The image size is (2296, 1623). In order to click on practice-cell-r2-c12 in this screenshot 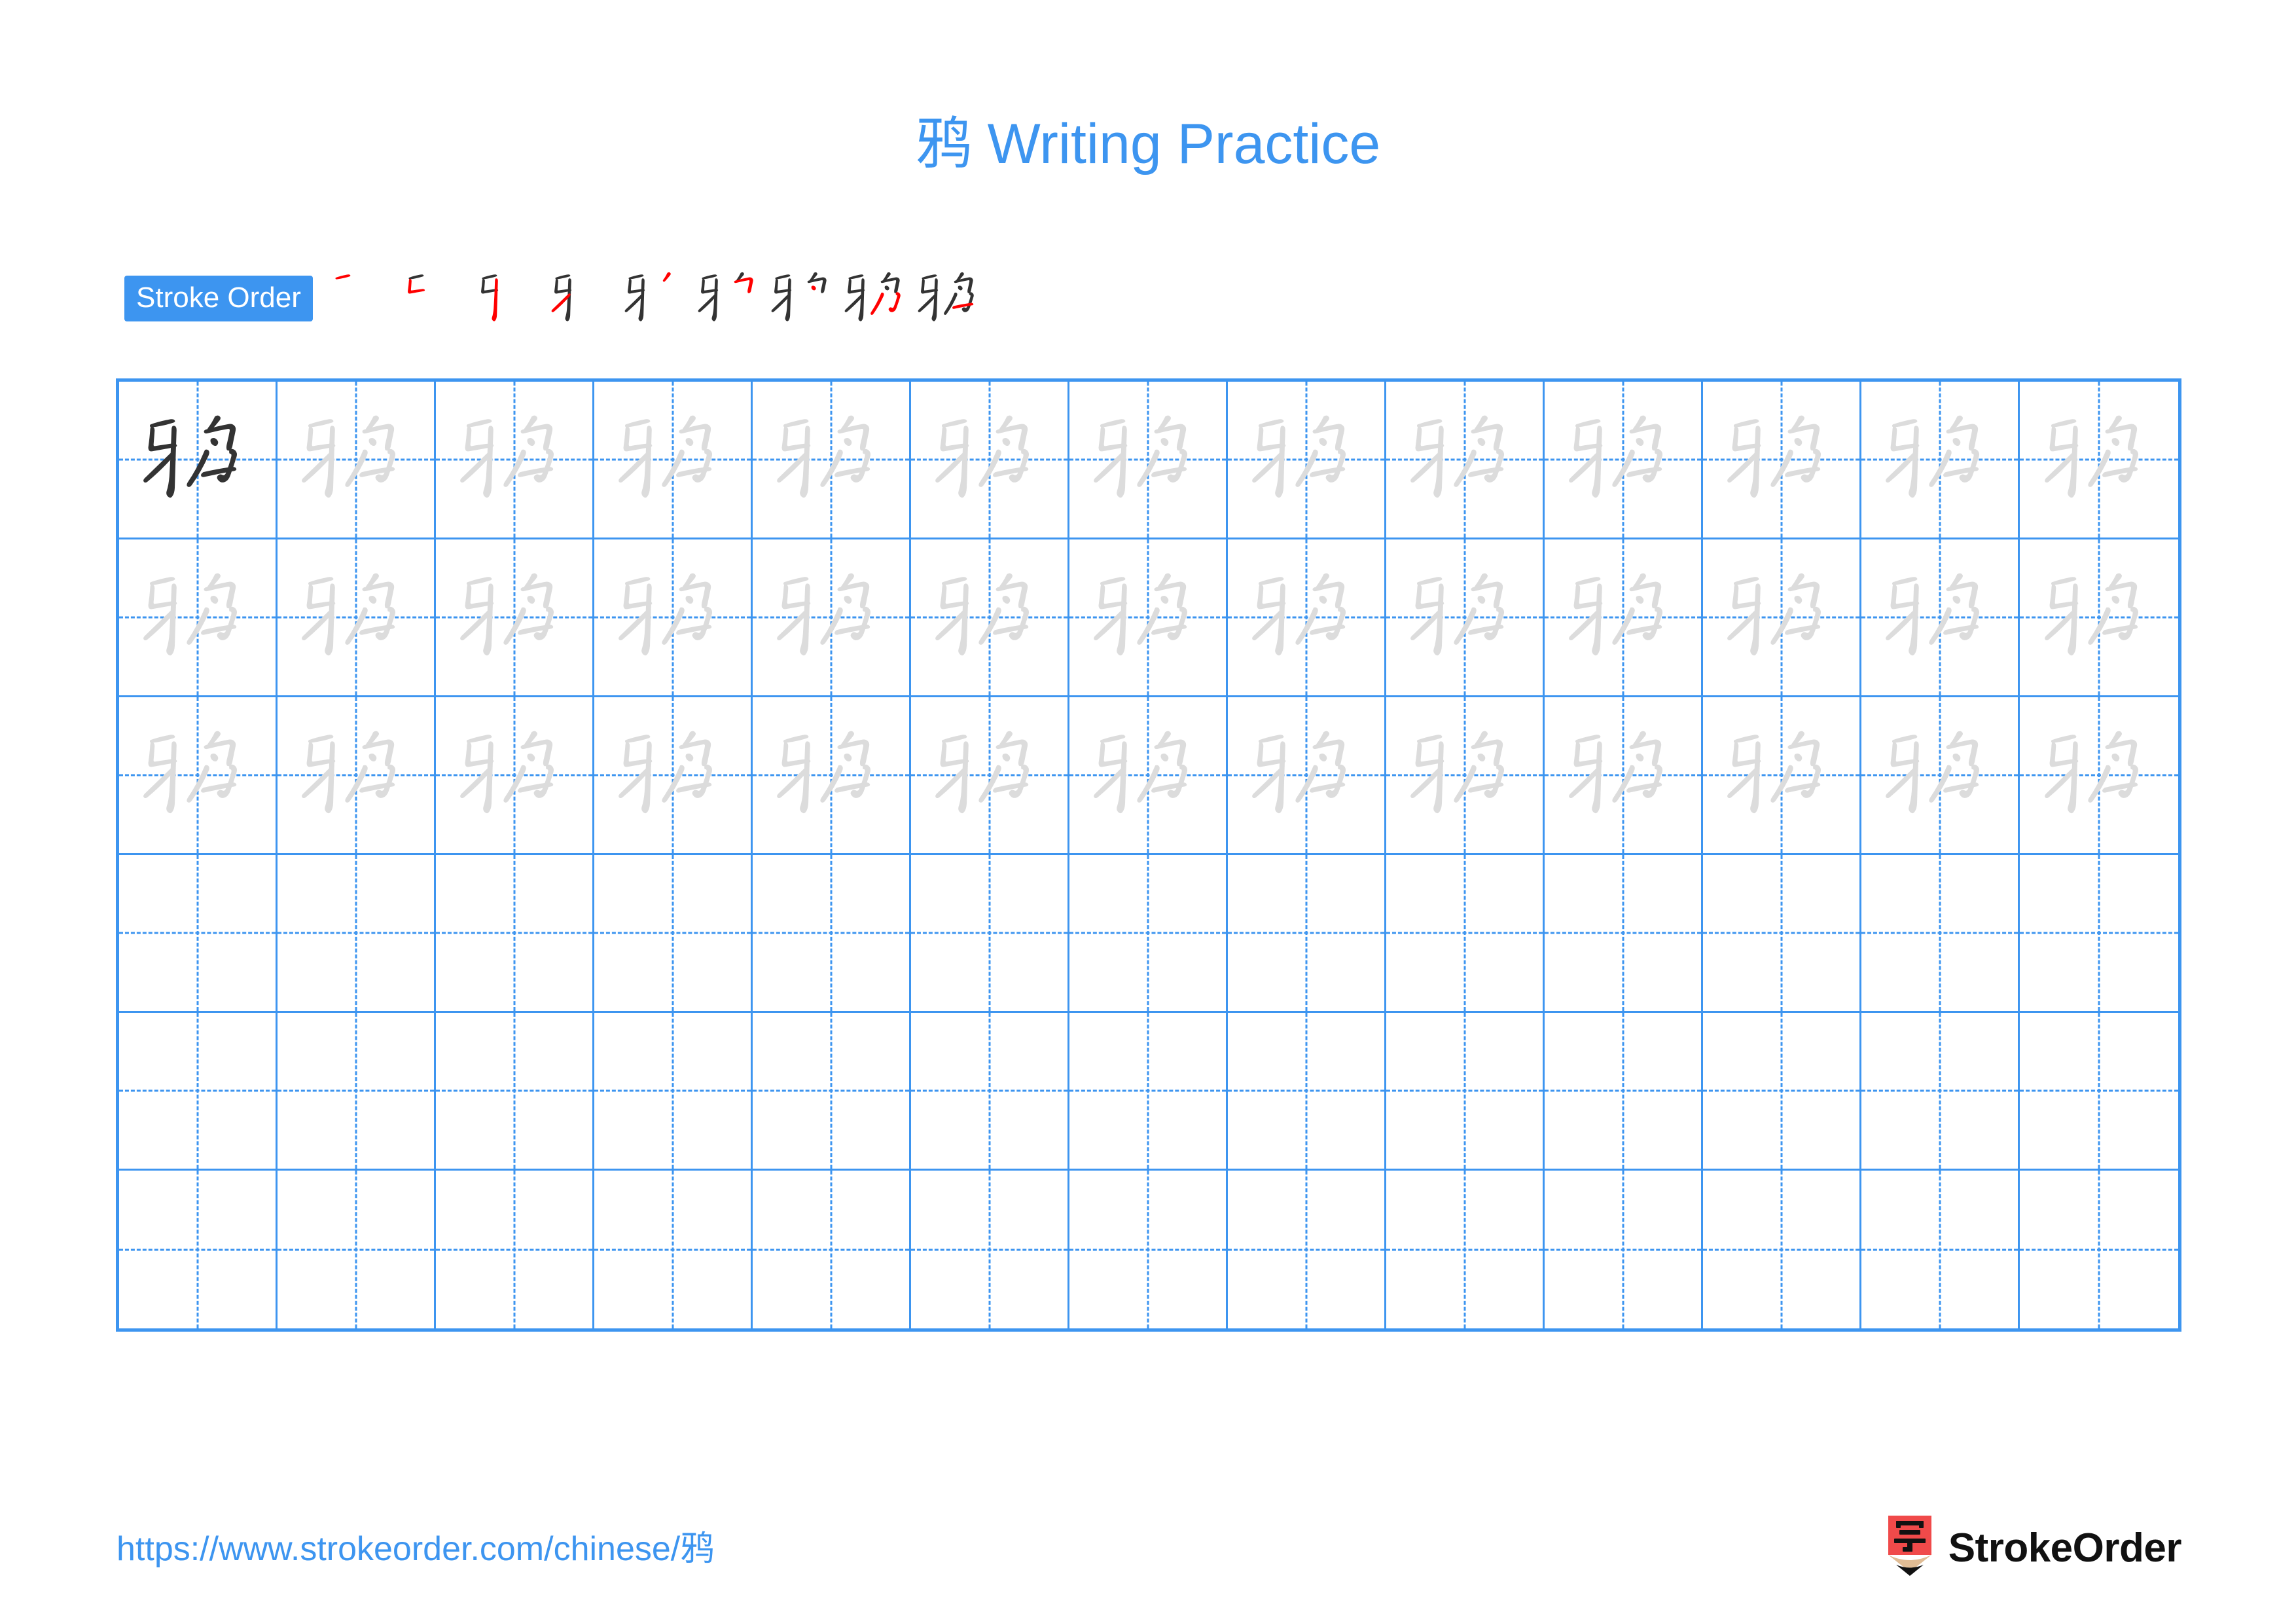, I will do `click(1940, 618)`.